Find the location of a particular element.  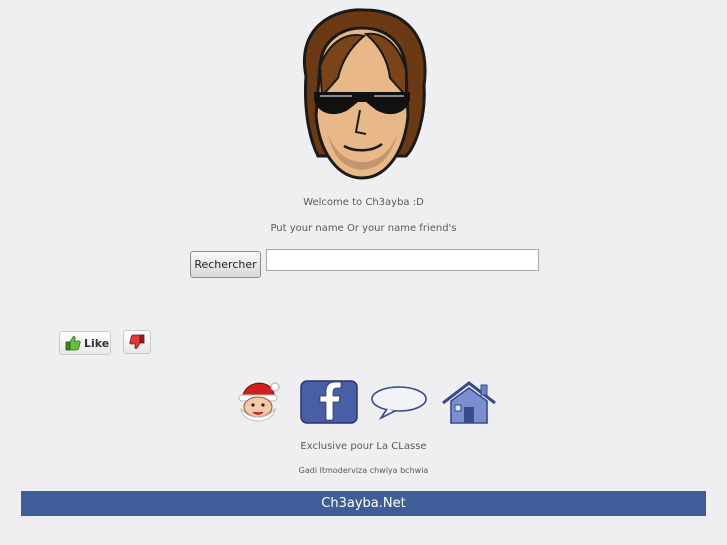

home-icon is located at coordinates (469, 403).